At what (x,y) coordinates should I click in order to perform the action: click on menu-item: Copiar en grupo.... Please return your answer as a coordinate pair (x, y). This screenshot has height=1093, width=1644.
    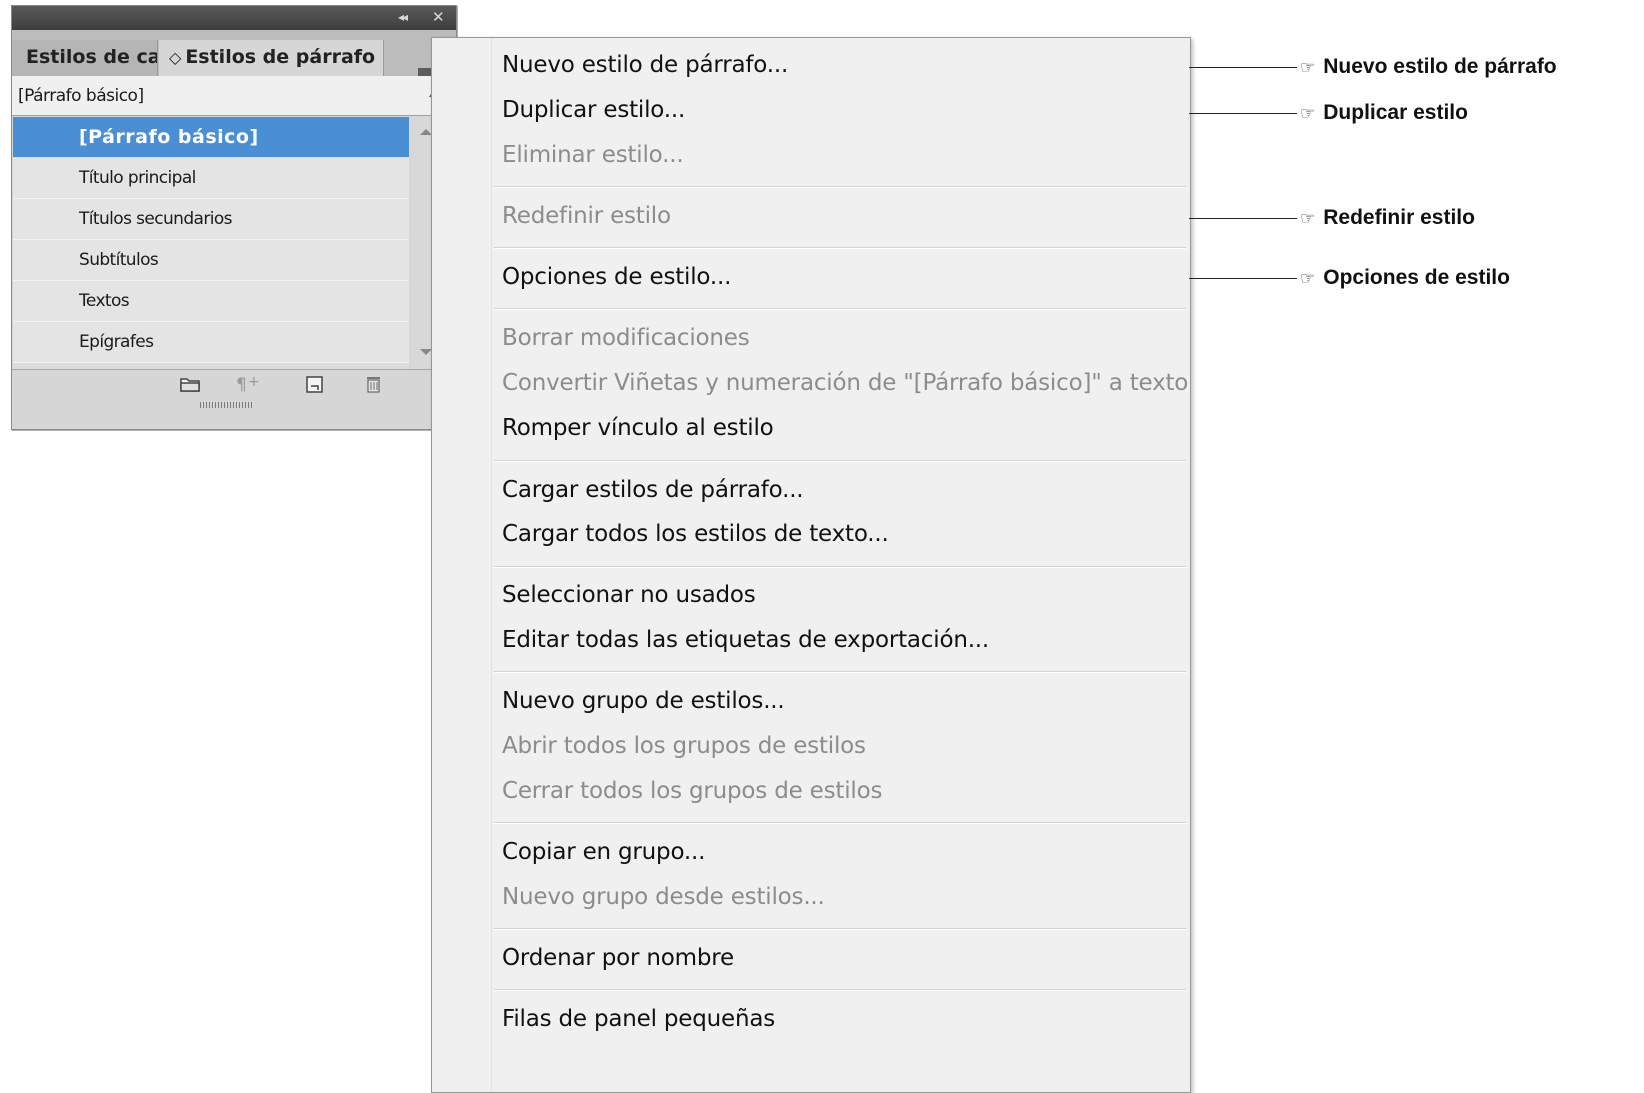
    Looking at the image, I should click on (603, 852).